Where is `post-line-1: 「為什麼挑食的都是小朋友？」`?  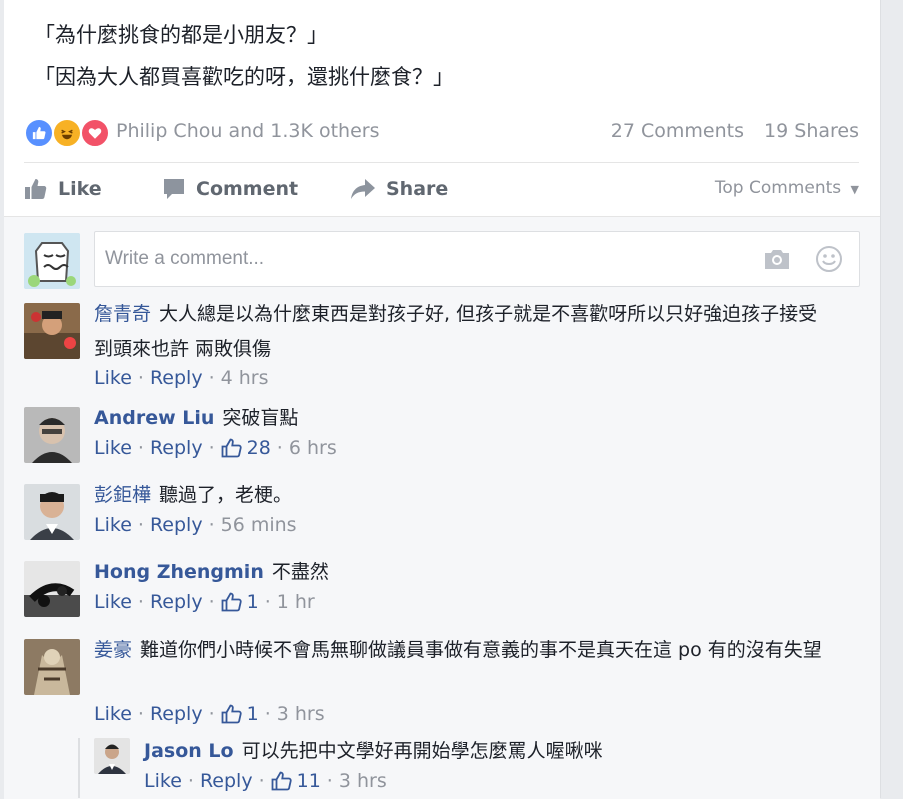 post-line-1: 「為什麼挑食的都是小朋友？」 is located at coordinates (181, 35).